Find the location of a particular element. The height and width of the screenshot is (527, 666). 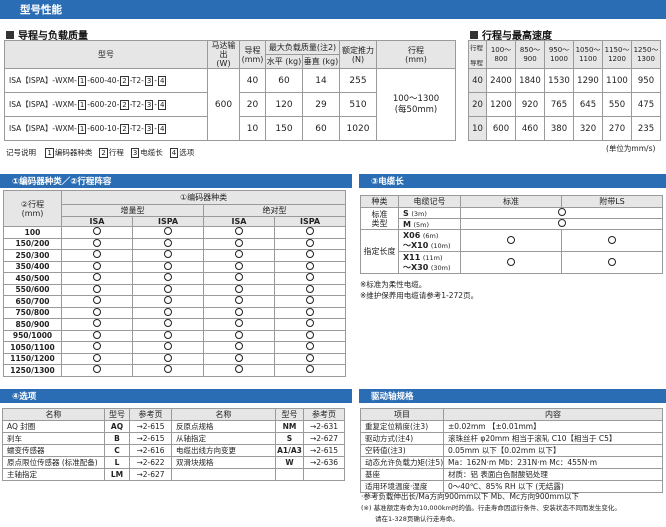

speed-col-header: 850～900 is located at coordinates (530, 54).